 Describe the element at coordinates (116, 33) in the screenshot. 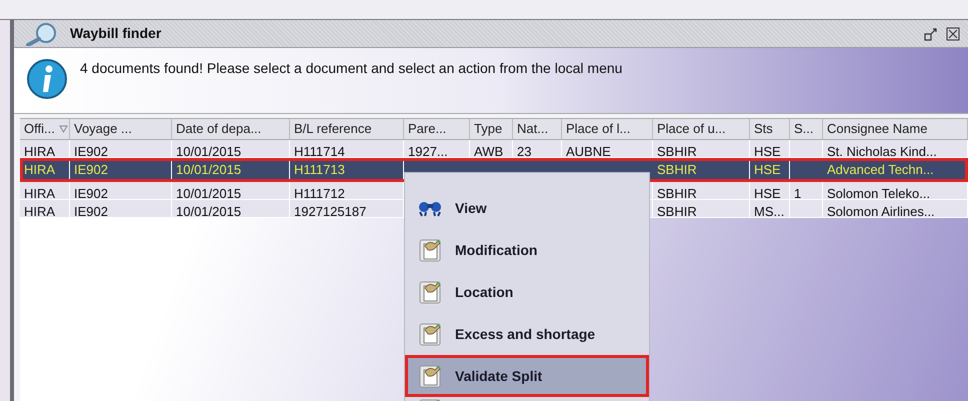

I see `window-title: Waybill finder` at that location.